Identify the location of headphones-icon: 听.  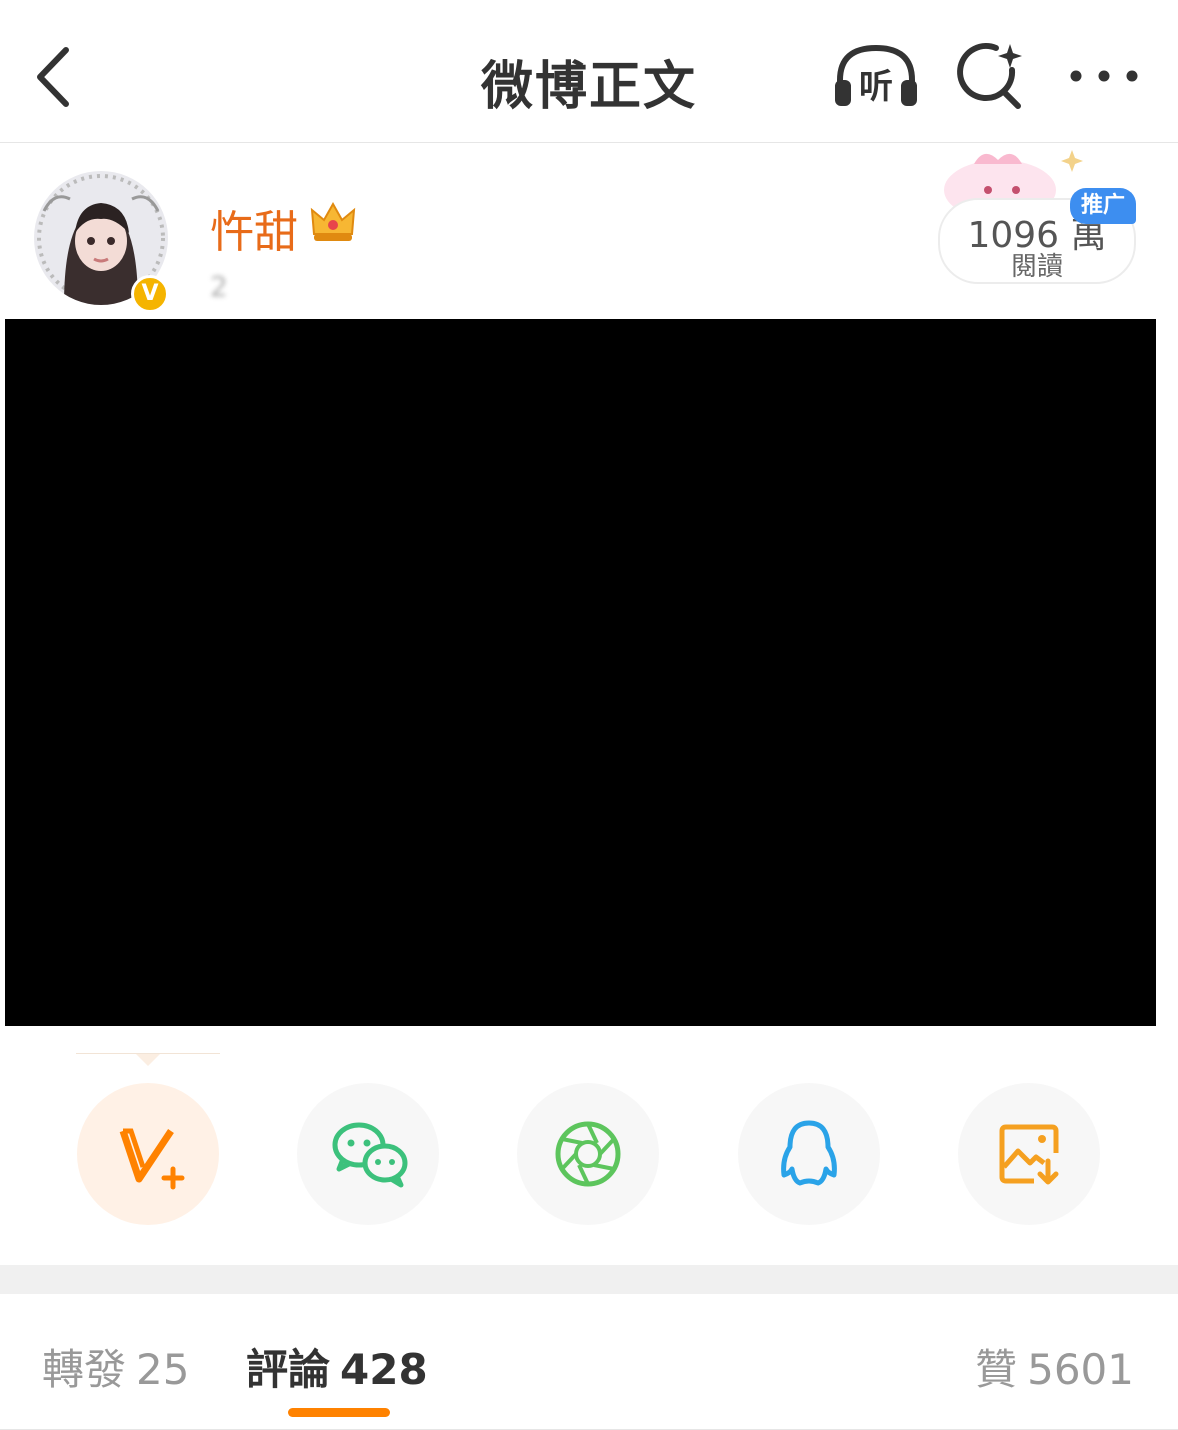
(876, 75).